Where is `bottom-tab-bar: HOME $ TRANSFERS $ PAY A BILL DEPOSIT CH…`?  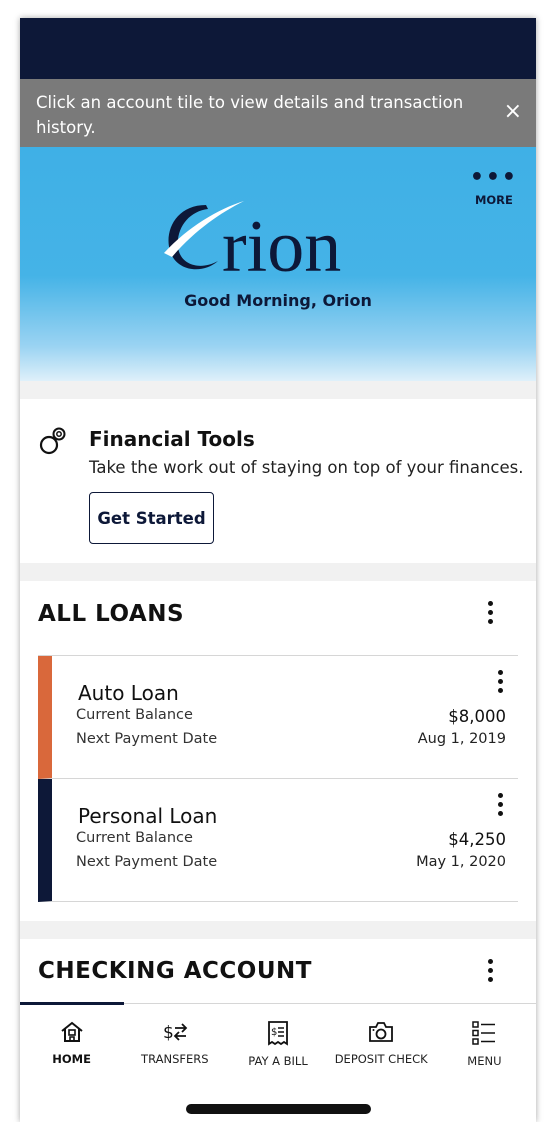
bottom-tab-bar: HOME $ TRANSFERS $ PAY A BILL DEPOSIT CH… is located at coordinates (278, 1062).